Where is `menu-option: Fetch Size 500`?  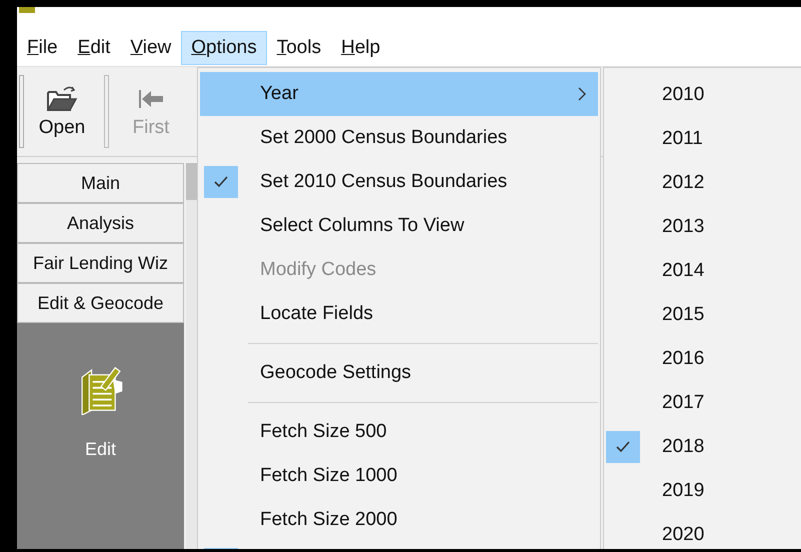
menu-option: Fetch Size 500 is located at coordinates (399, 432).